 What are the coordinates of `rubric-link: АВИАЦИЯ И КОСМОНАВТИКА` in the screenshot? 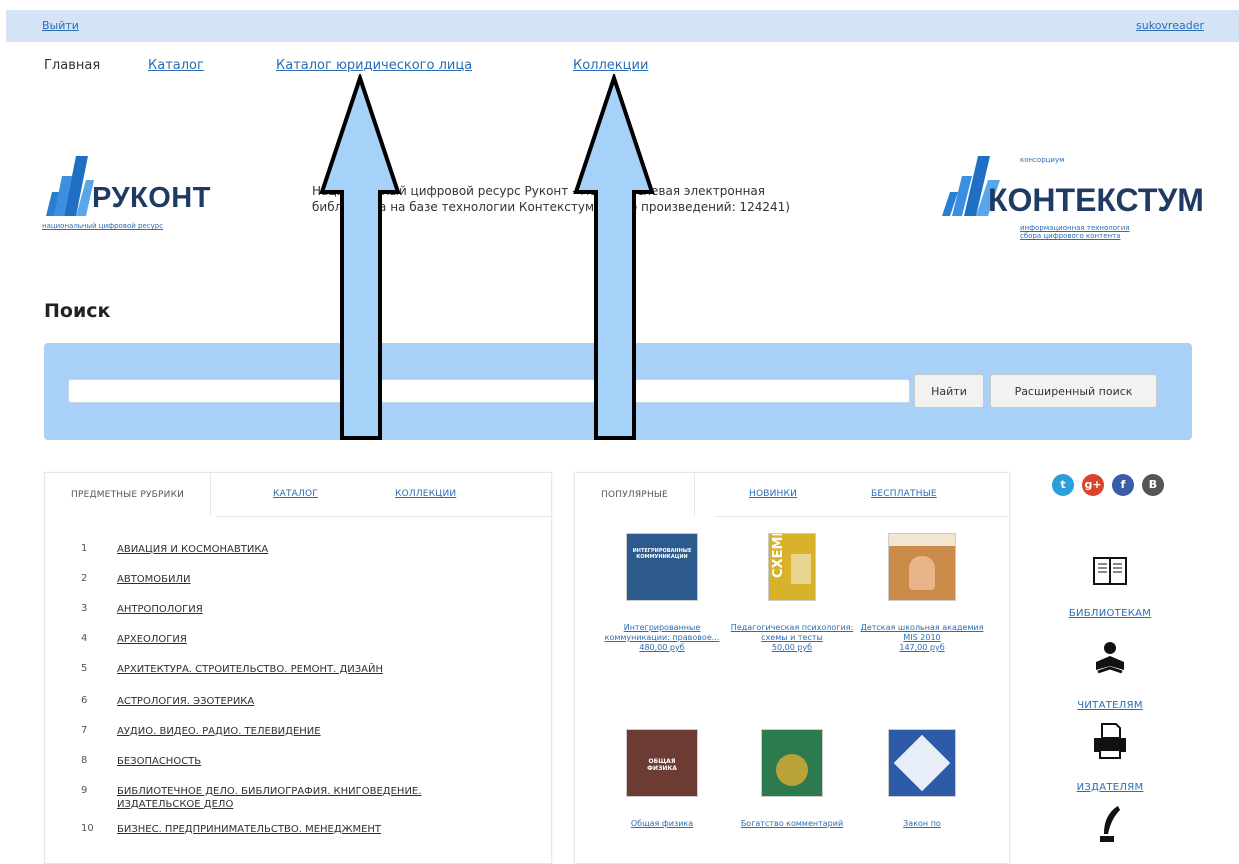 It's located at (297, 549).